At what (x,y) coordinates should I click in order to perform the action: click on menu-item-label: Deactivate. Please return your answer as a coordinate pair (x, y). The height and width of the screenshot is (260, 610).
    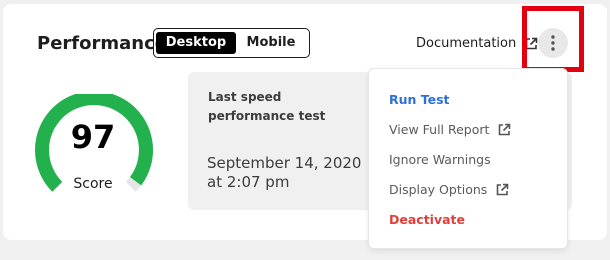
    Looking at the image, I should click on (427, 219).